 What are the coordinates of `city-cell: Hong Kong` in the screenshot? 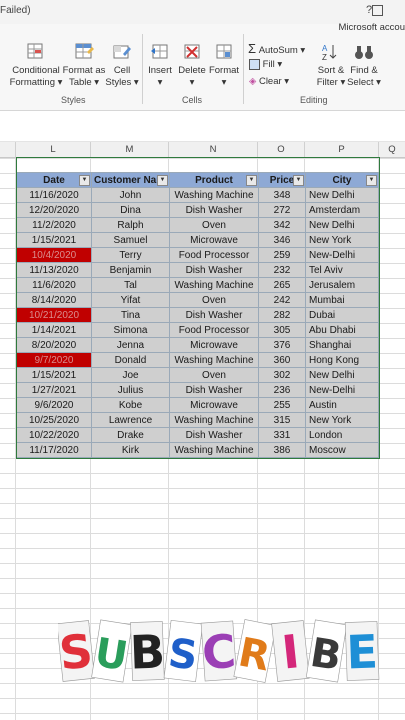 It's located at (342, 360).